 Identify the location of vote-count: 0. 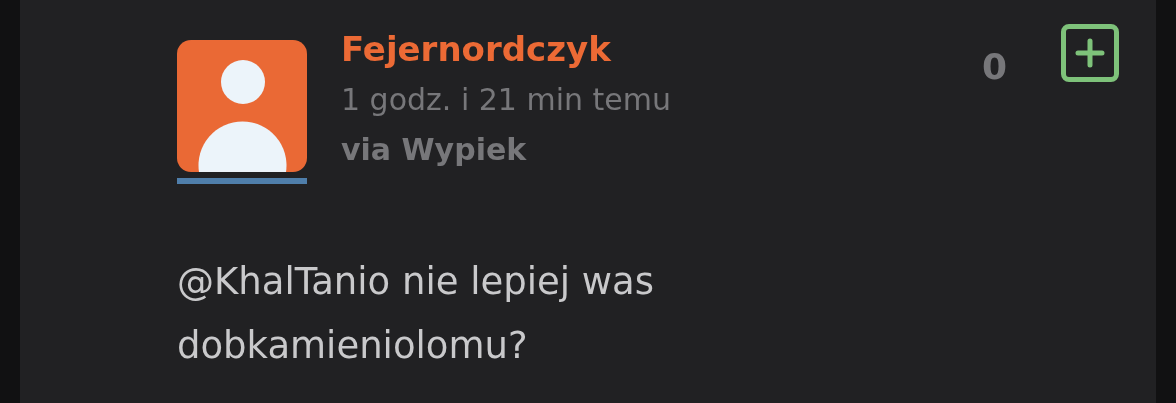
(994, 66).